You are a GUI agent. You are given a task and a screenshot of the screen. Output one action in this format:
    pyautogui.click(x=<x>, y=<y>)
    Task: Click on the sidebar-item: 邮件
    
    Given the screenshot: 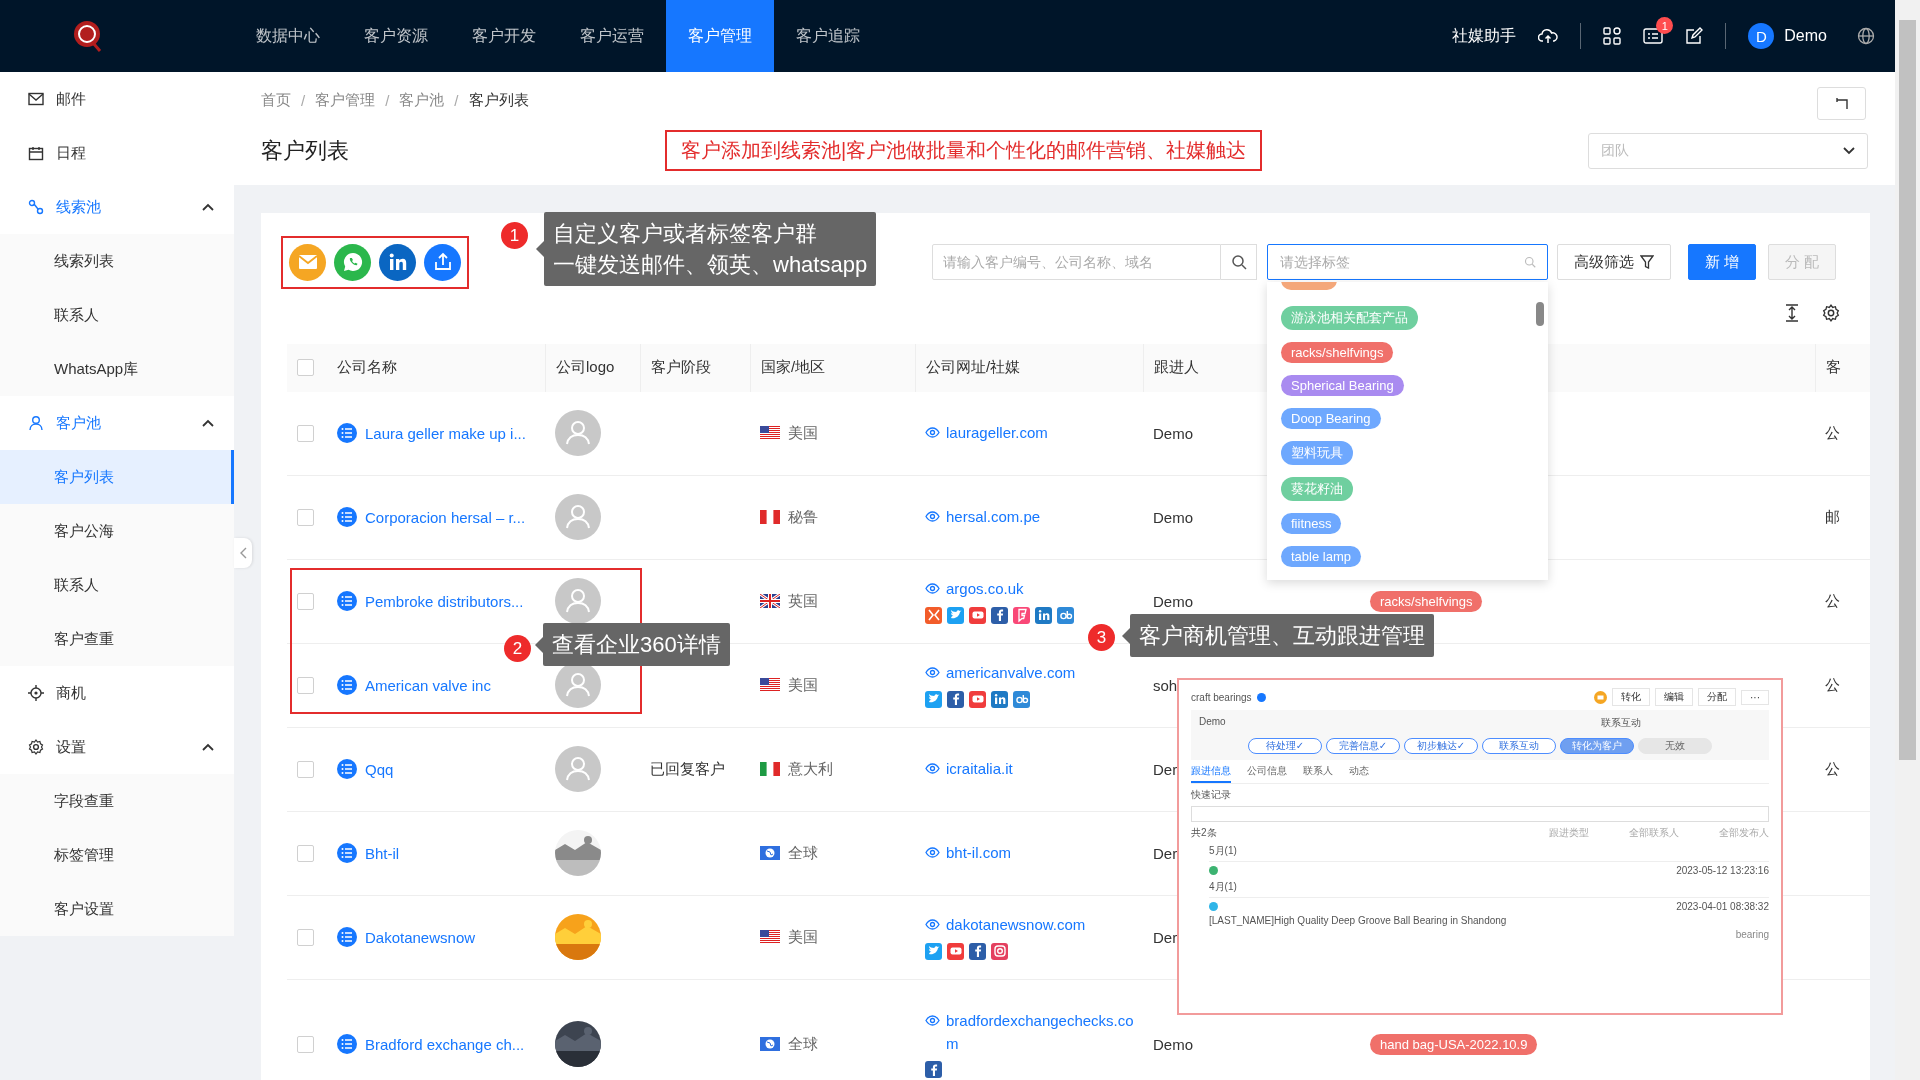 What is the action you would take?
    pyautogui.click(x=117, y=99)
    